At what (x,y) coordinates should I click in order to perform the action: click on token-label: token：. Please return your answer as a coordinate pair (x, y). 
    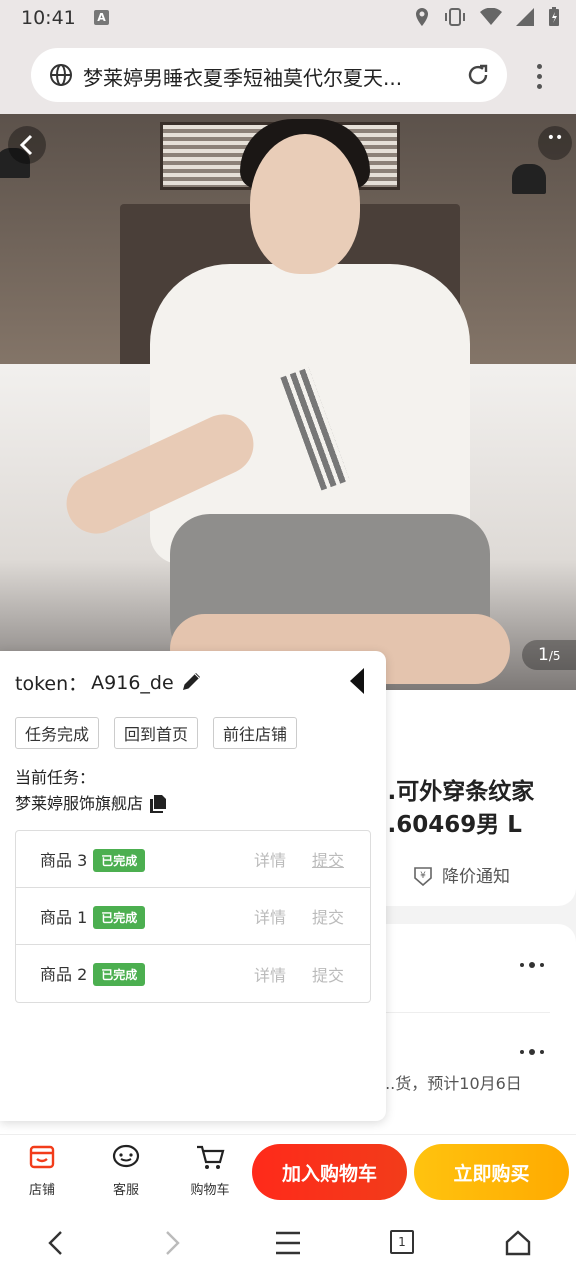
    Looking at the image, I should click on (51, 684).